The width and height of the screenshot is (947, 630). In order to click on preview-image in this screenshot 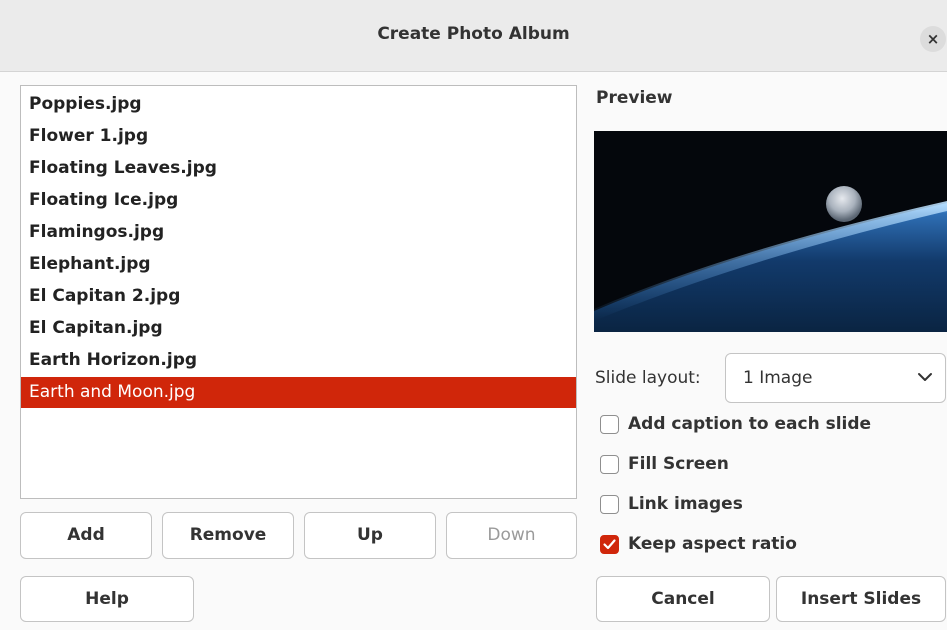, I will do `click(770, 231)`.